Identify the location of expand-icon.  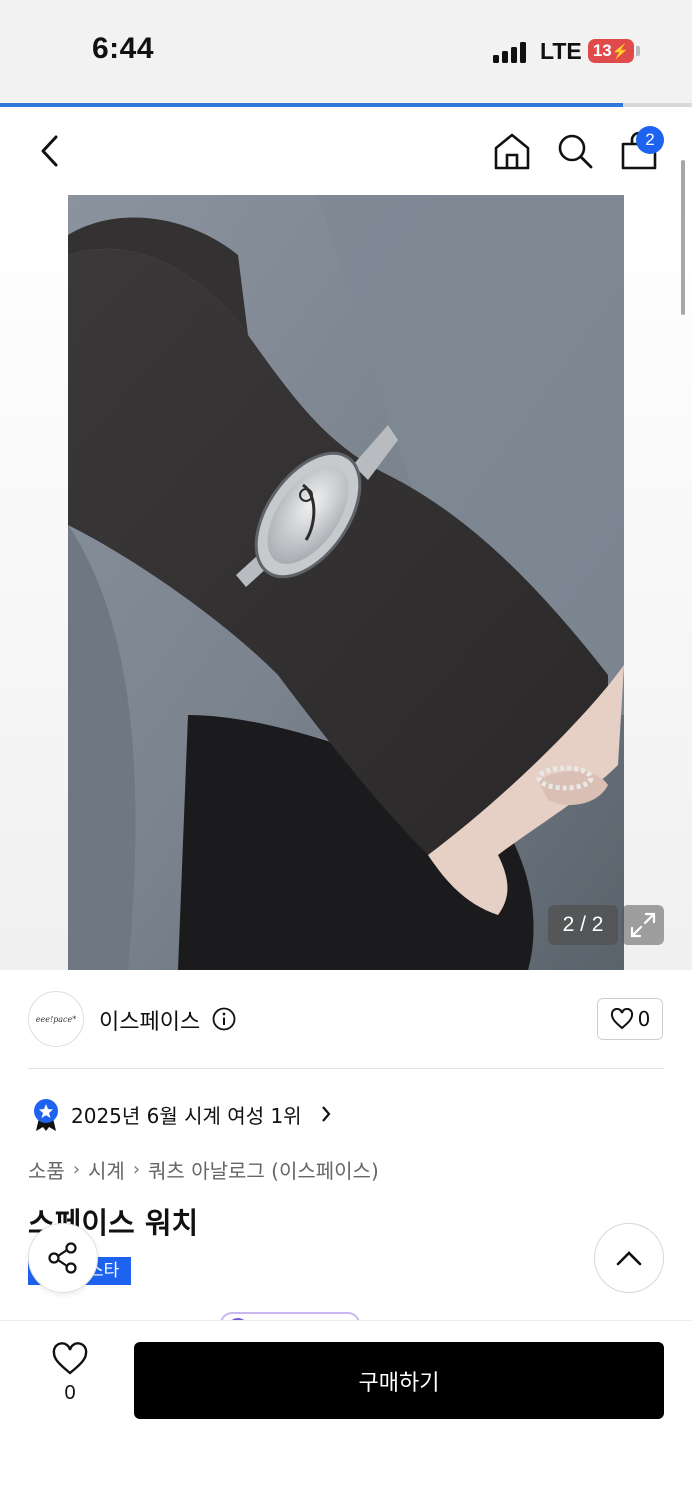
(643, 925).